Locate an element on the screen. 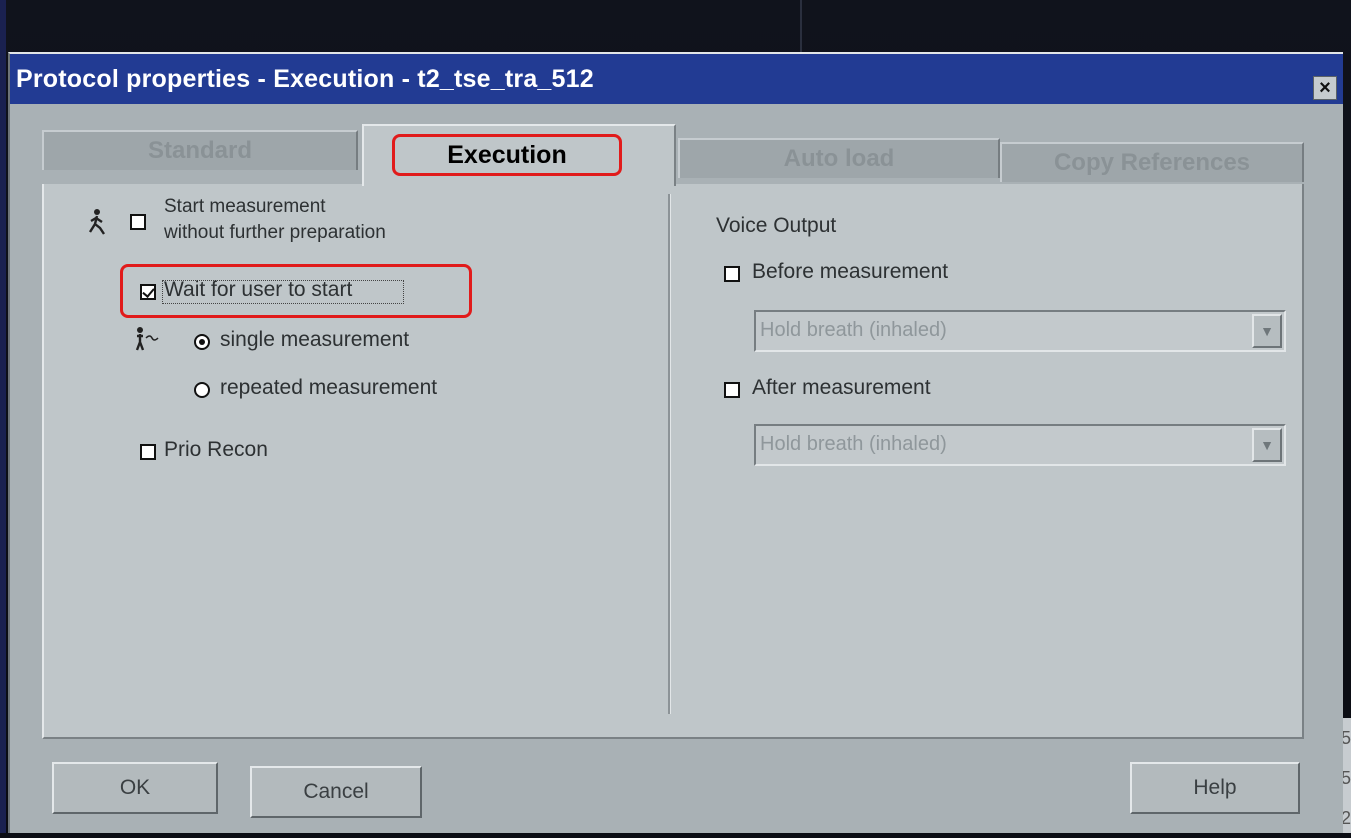  walking-person-icon is located at coordinates (96, 222).